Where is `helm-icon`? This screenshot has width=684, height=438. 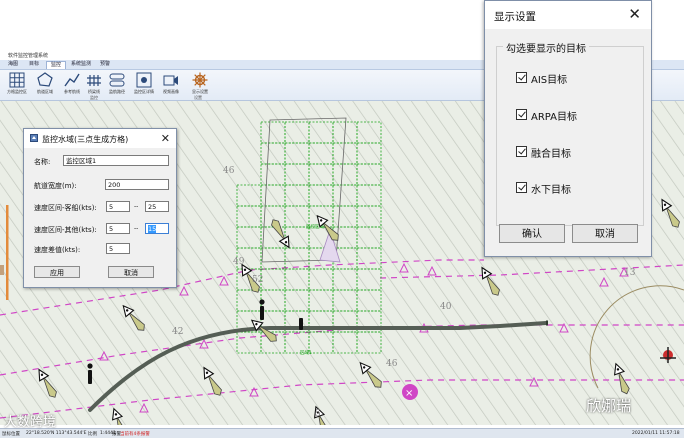
helm-icon is located at coordinates (200, 80).